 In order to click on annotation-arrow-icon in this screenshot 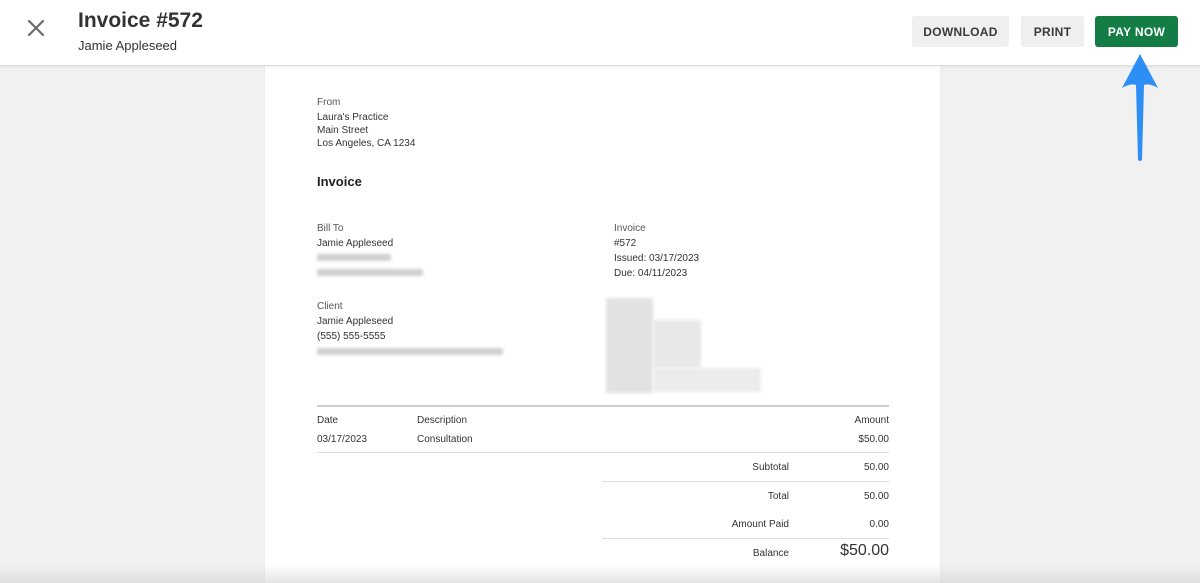, I will do `click(1140, 107)`.